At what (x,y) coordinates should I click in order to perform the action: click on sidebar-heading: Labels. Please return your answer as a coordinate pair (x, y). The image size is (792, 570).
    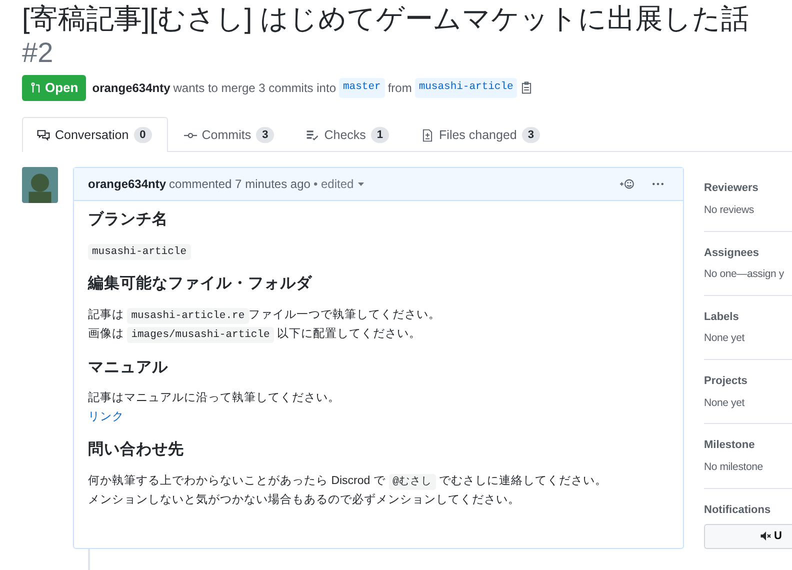
    Looking at the image, I should click on (722, 317).